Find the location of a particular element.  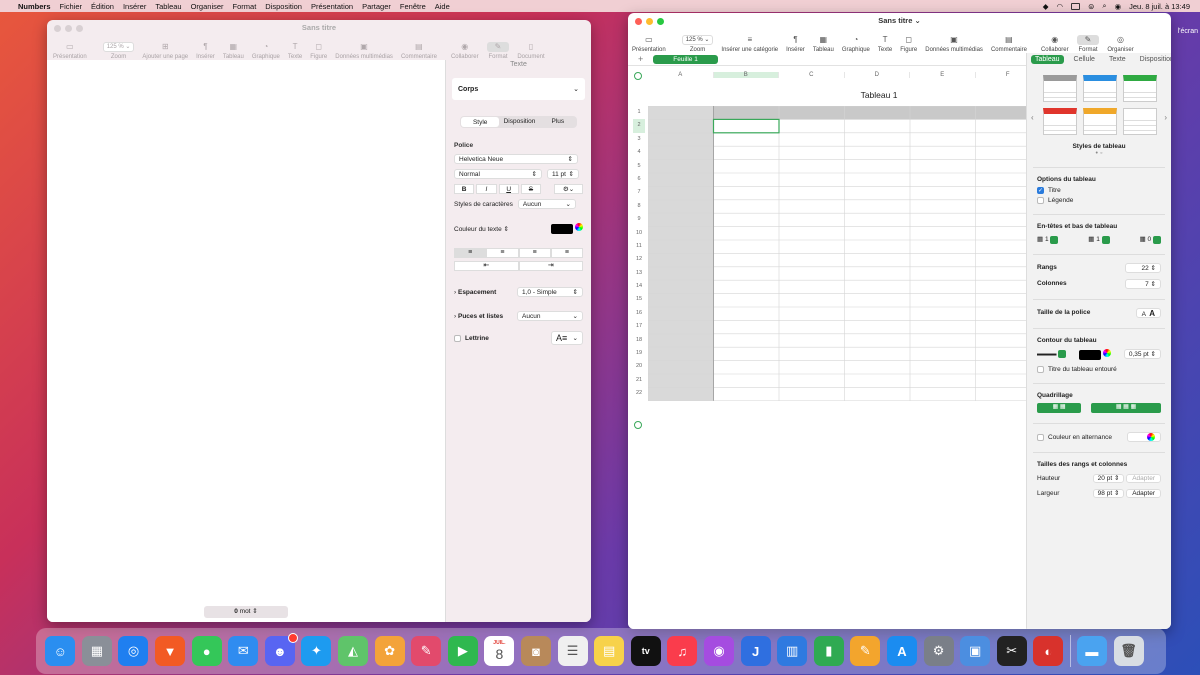

alt-color-swatch is located at coordinates (1144, 437).